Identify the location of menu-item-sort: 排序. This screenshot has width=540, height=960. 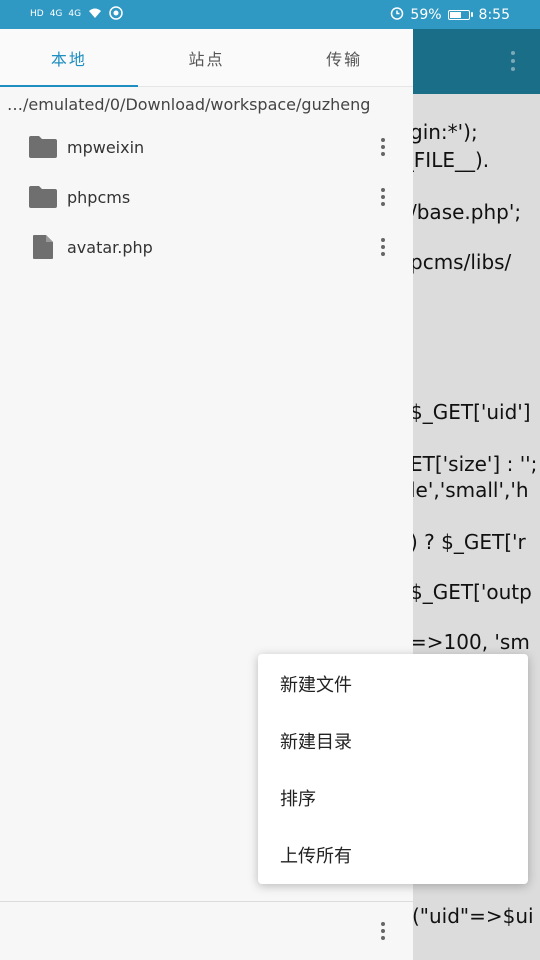
(393, 797).